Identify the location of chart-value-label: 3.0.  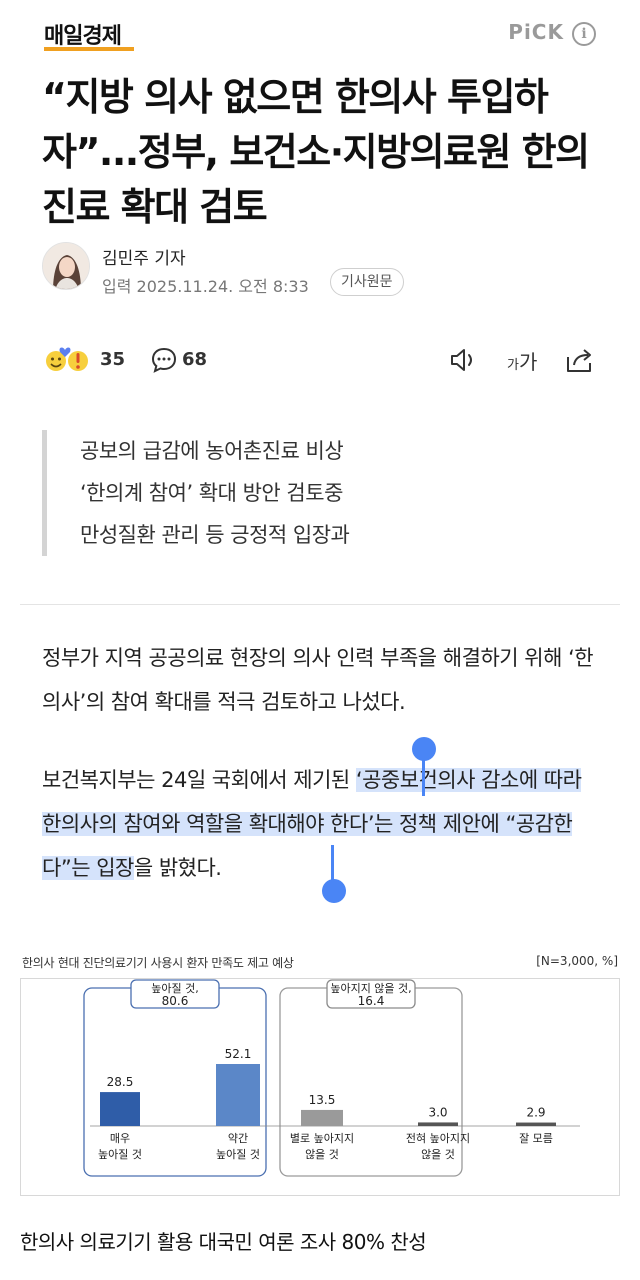
(437, 1112).